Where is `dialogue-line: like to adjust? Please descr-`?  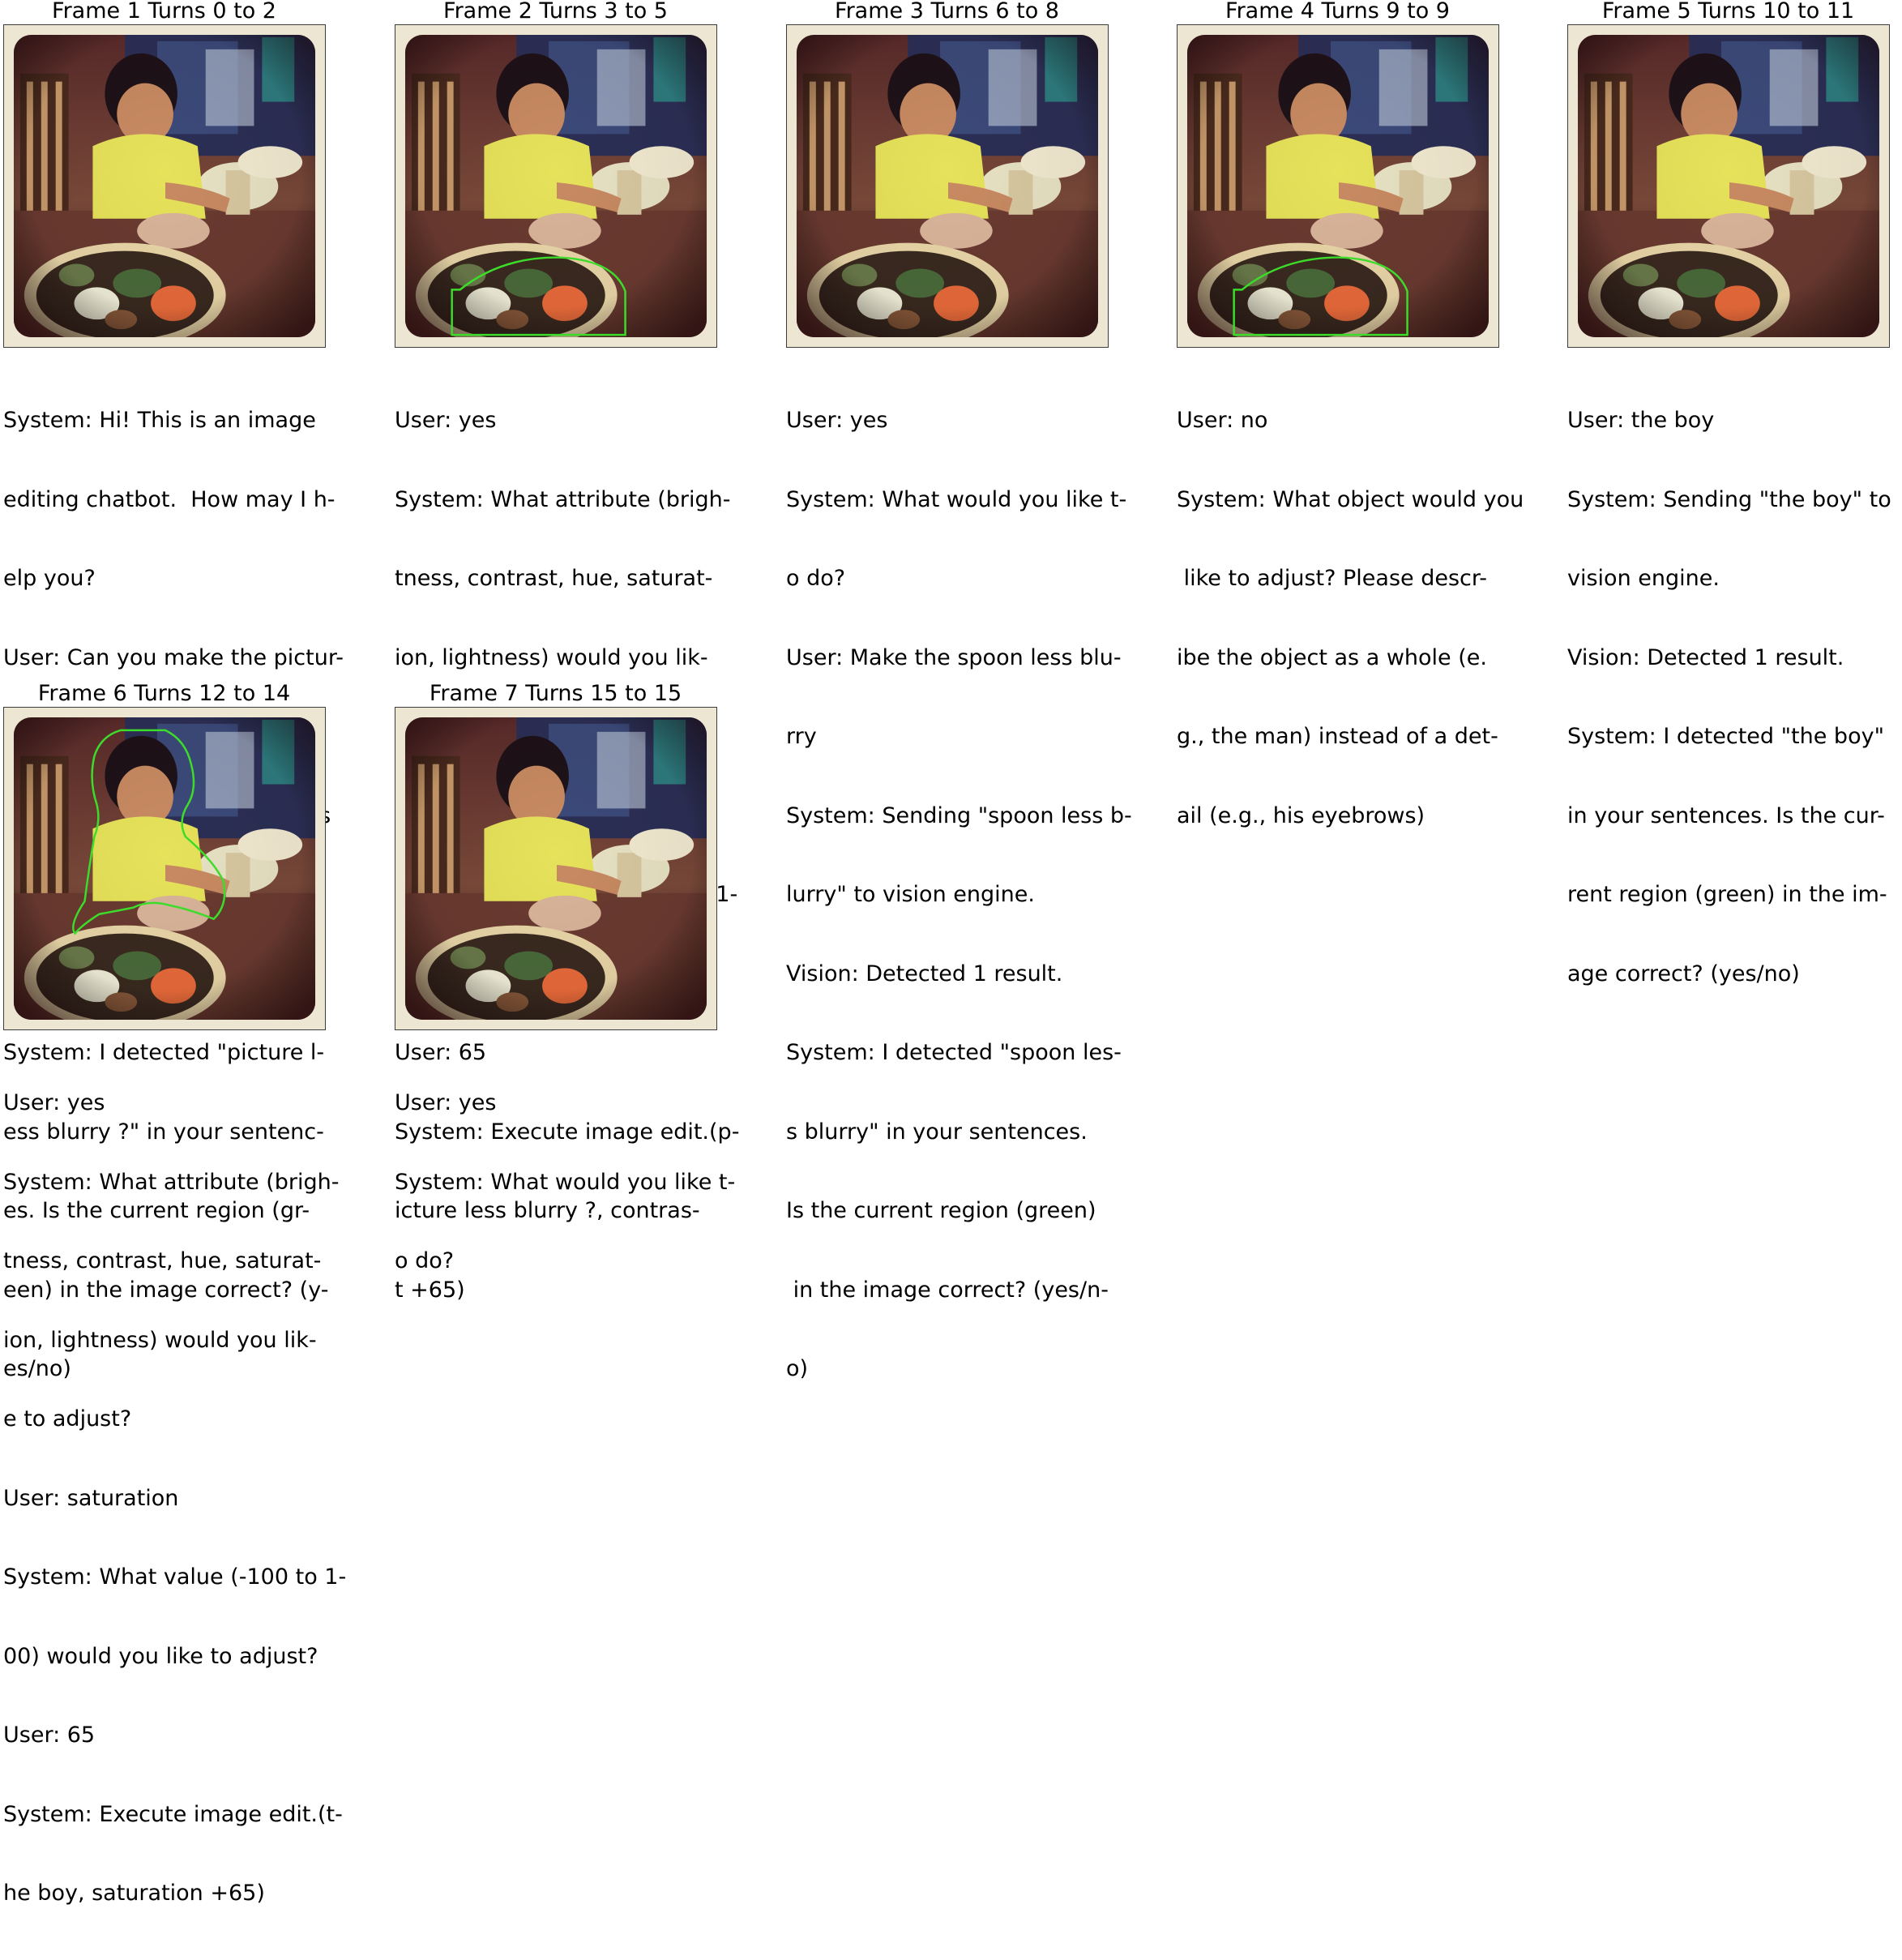 dialogue-line: like to adjust? Please descr- is located at coordinates (1332, 578).